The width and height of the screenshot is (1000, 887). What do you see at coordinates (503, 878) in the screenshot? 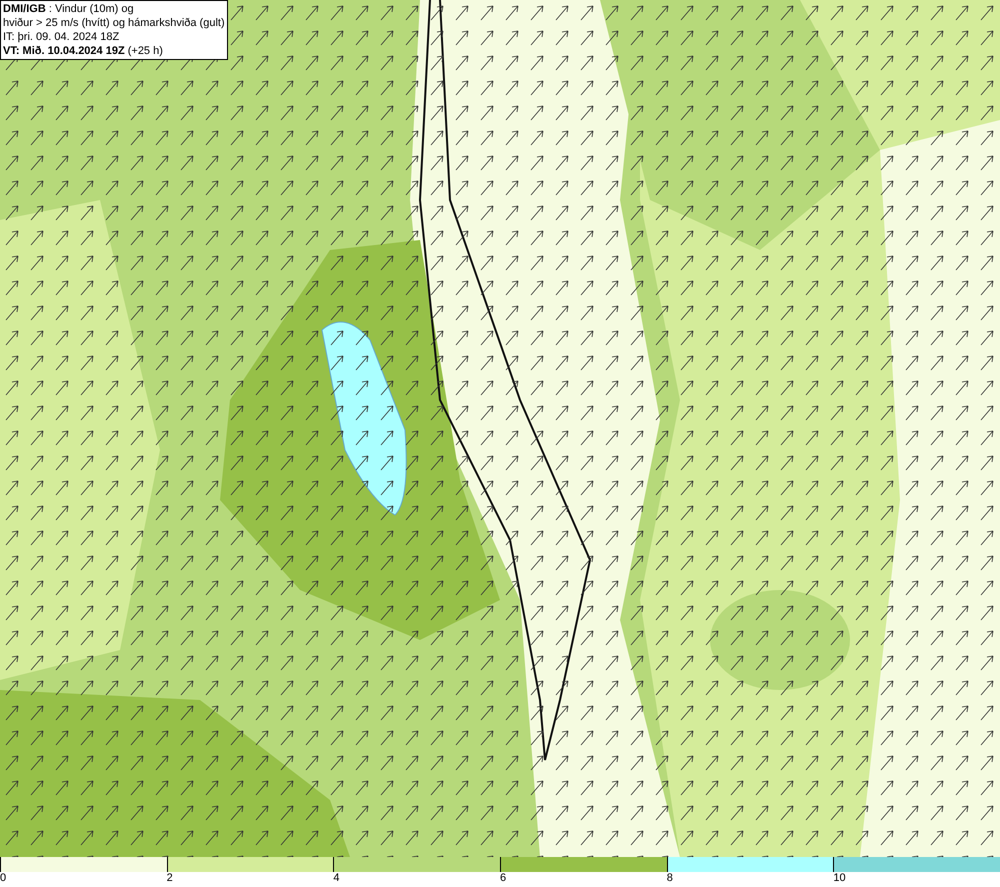
I see `legend-tick-label: 6` at bounding box center [503, 878].